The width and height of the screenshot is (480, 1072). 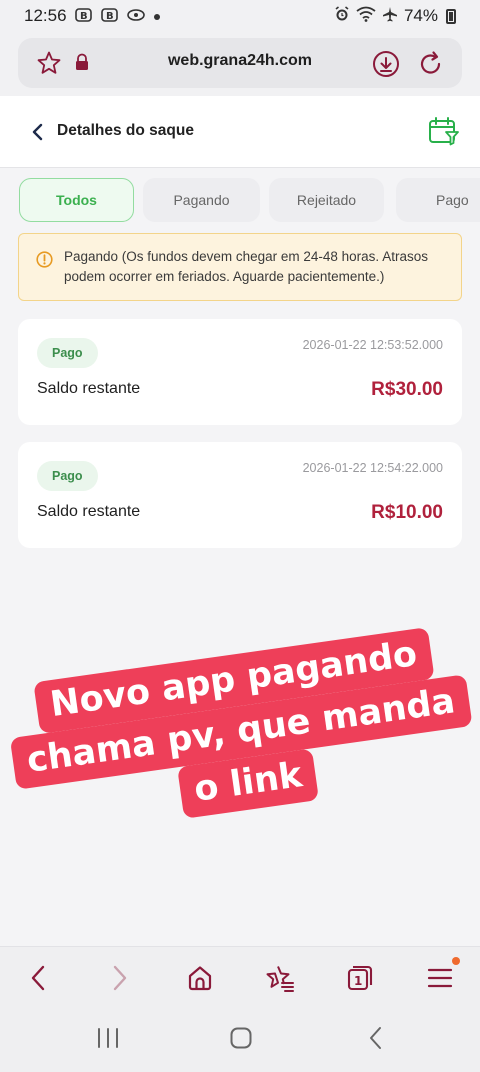 What do you see at coordinates (120, 978) in the screenshot?
I see `forward-icon` at bounding box center [120, 978].